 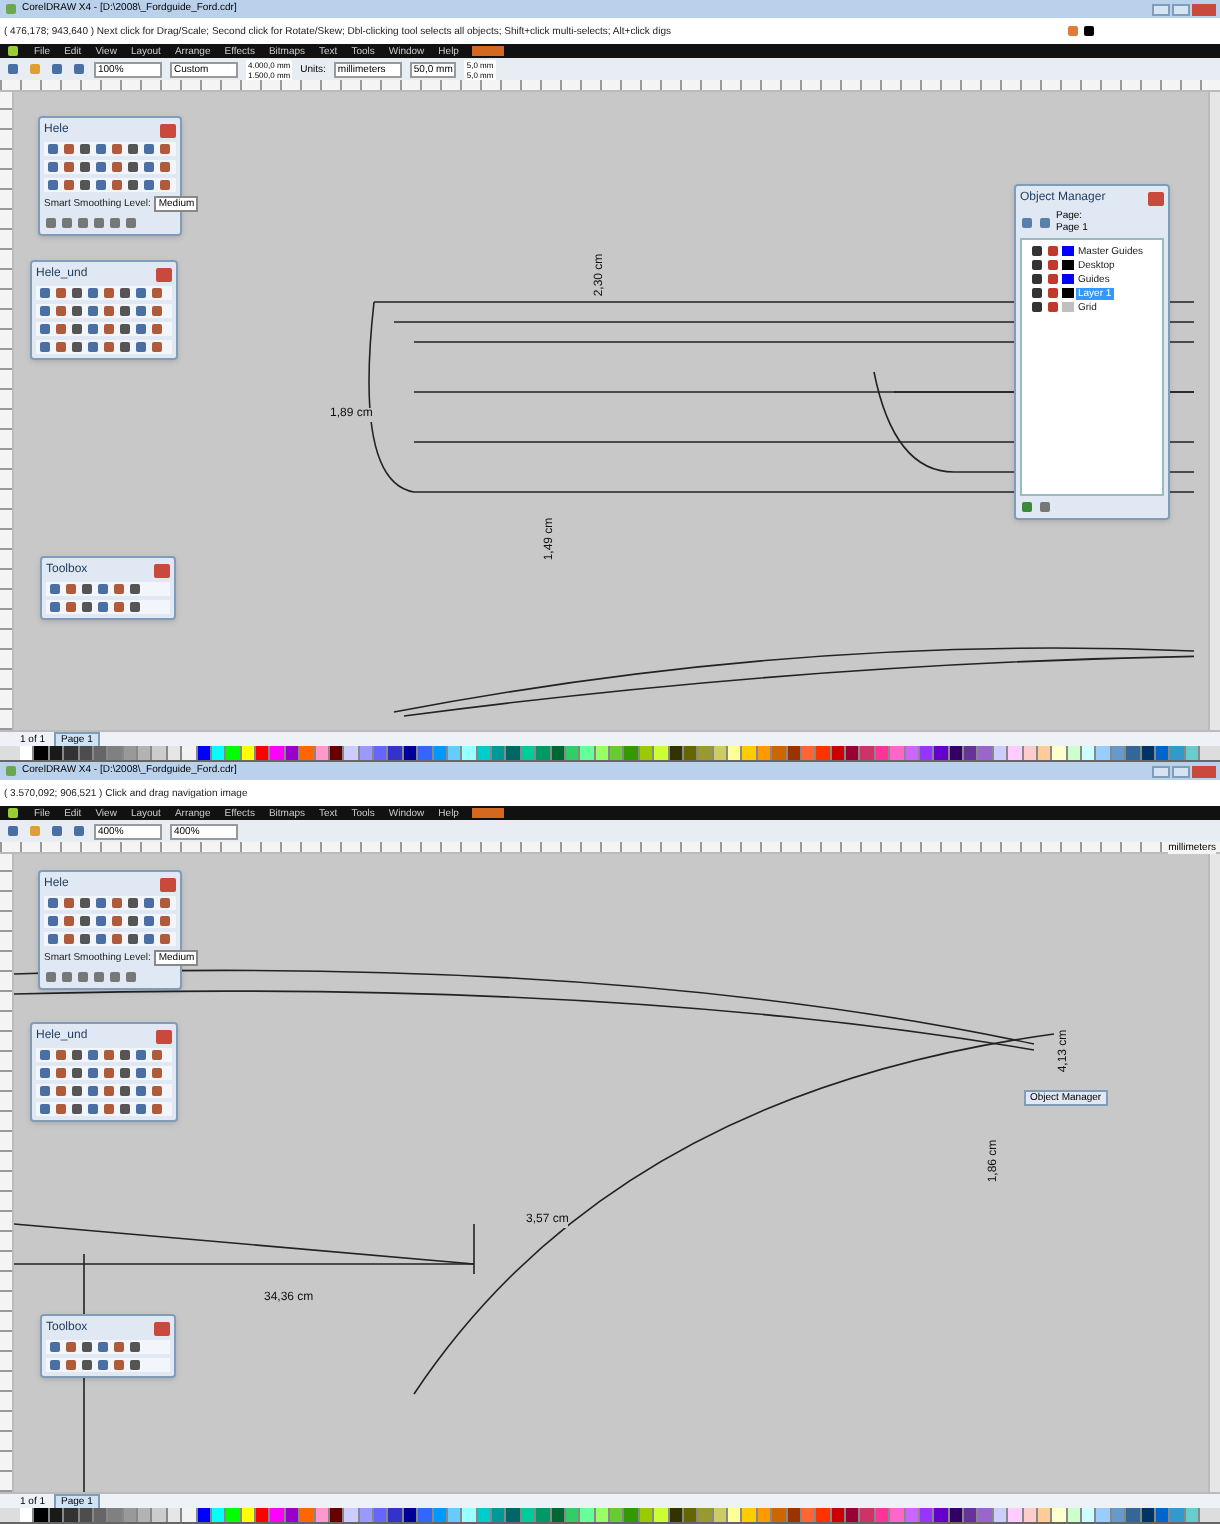 What do you see at coordinates (1073, 31) in the screenshot?
I see `fill-color-icon` at bounding box center [1073, 31].